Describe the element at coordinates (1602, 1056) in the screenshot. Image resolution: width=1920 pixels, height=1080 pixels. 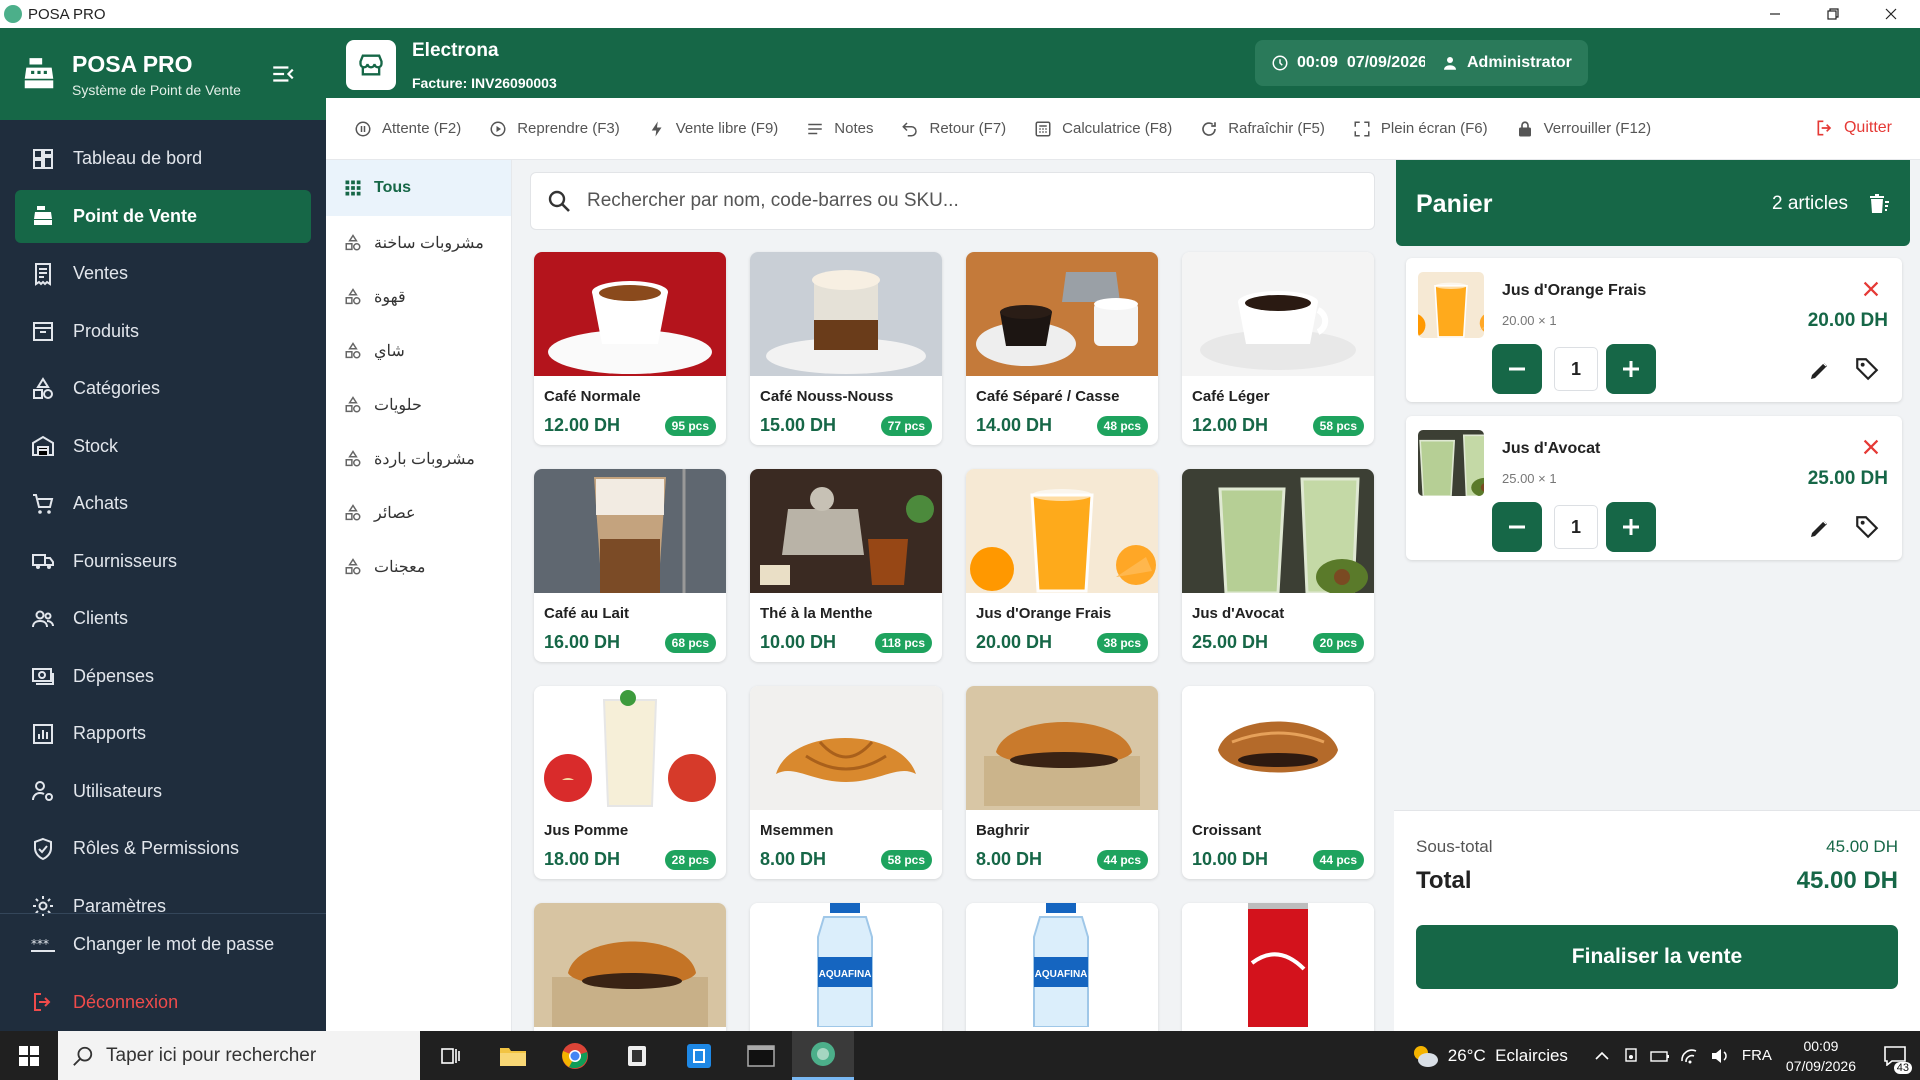
I see `chevron-up-icon` at that location.